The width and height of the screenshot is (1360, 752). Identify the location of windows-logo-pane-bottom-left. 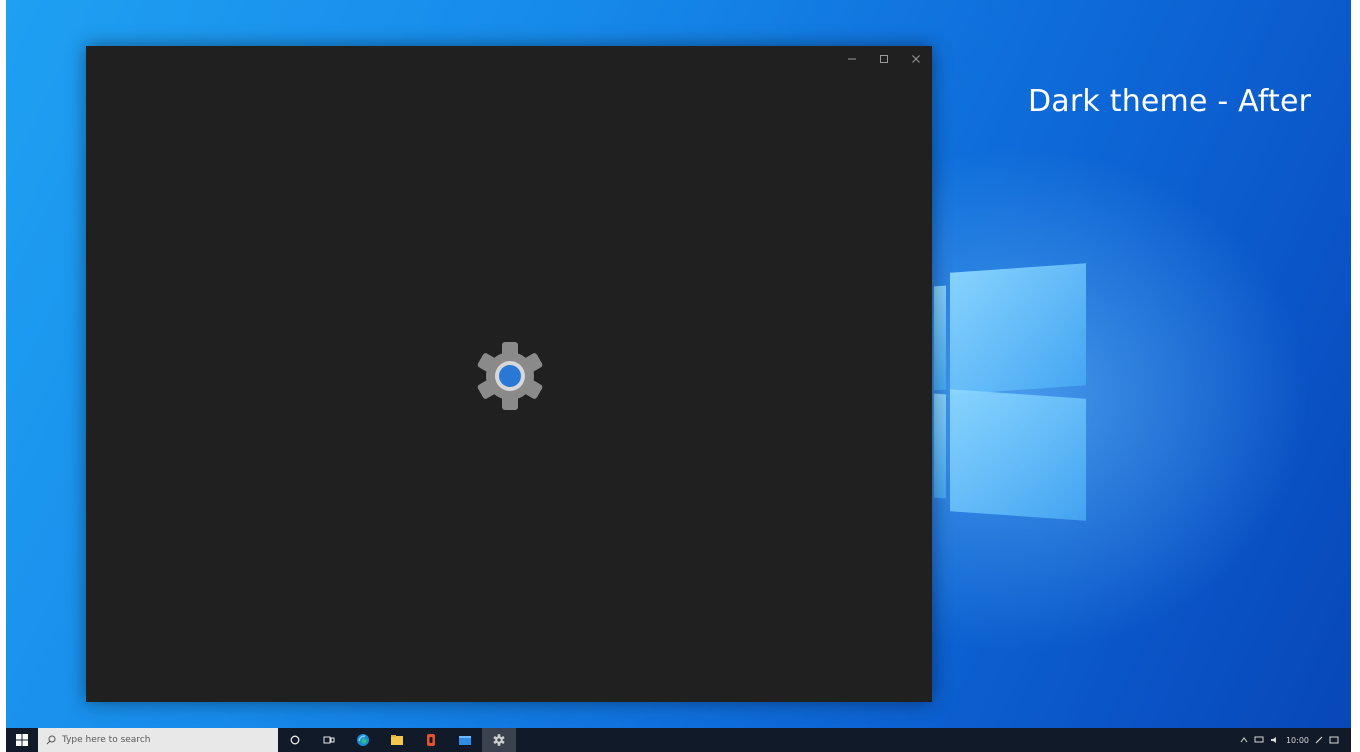
(940, 446).